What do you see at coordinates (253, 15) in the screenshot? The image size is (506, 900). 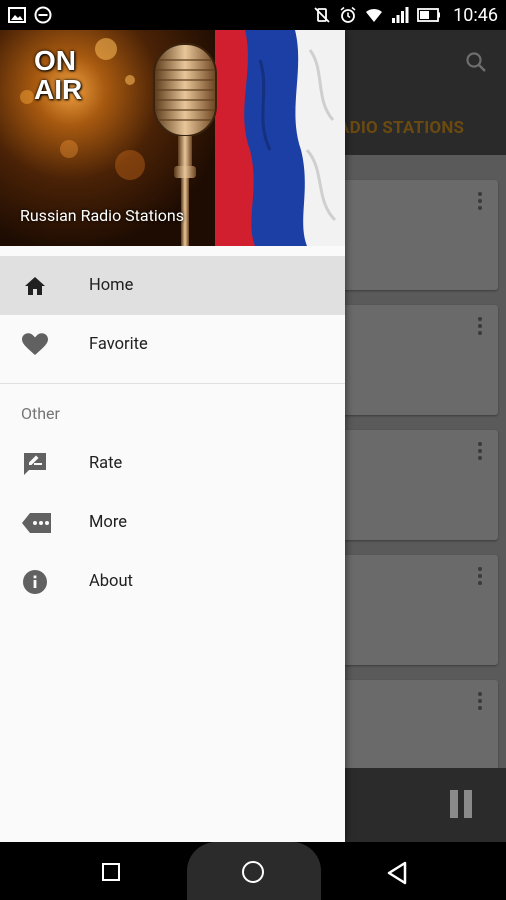 I see `status-bar: 10:46` at bounding box center [253, 15].